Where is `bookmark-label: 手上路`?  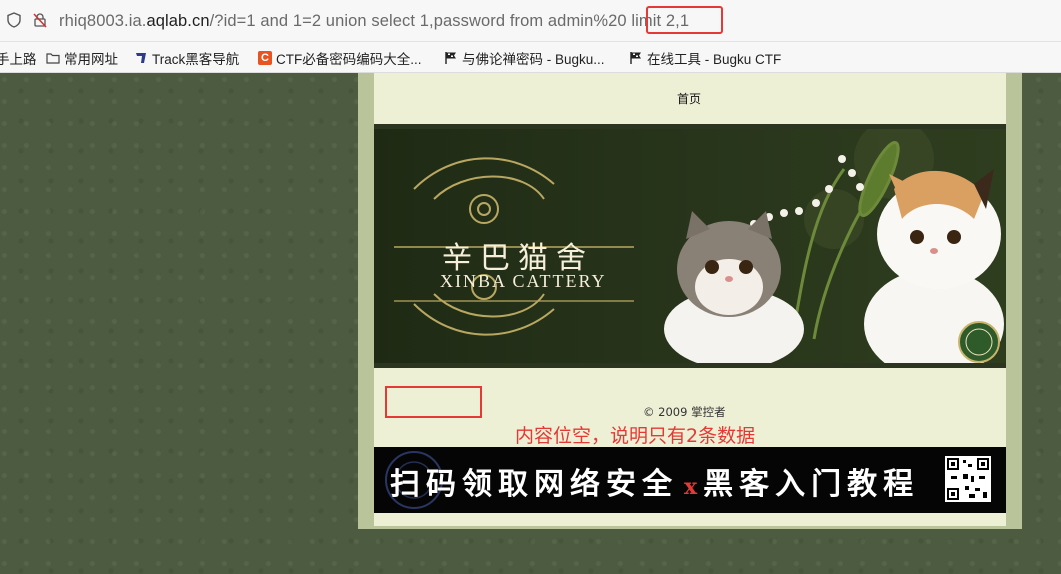
bookmark-label: 手上路 is located at coordinates (18, 59).